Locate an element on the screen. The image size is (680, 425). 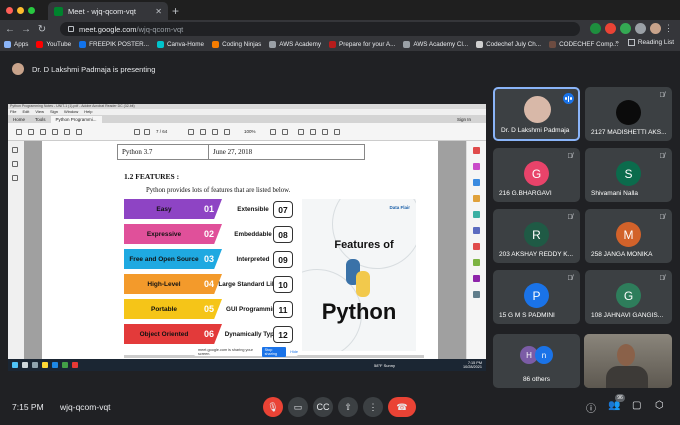
meeting-details-icon: ⓘ is located at coordinates (591, 407).